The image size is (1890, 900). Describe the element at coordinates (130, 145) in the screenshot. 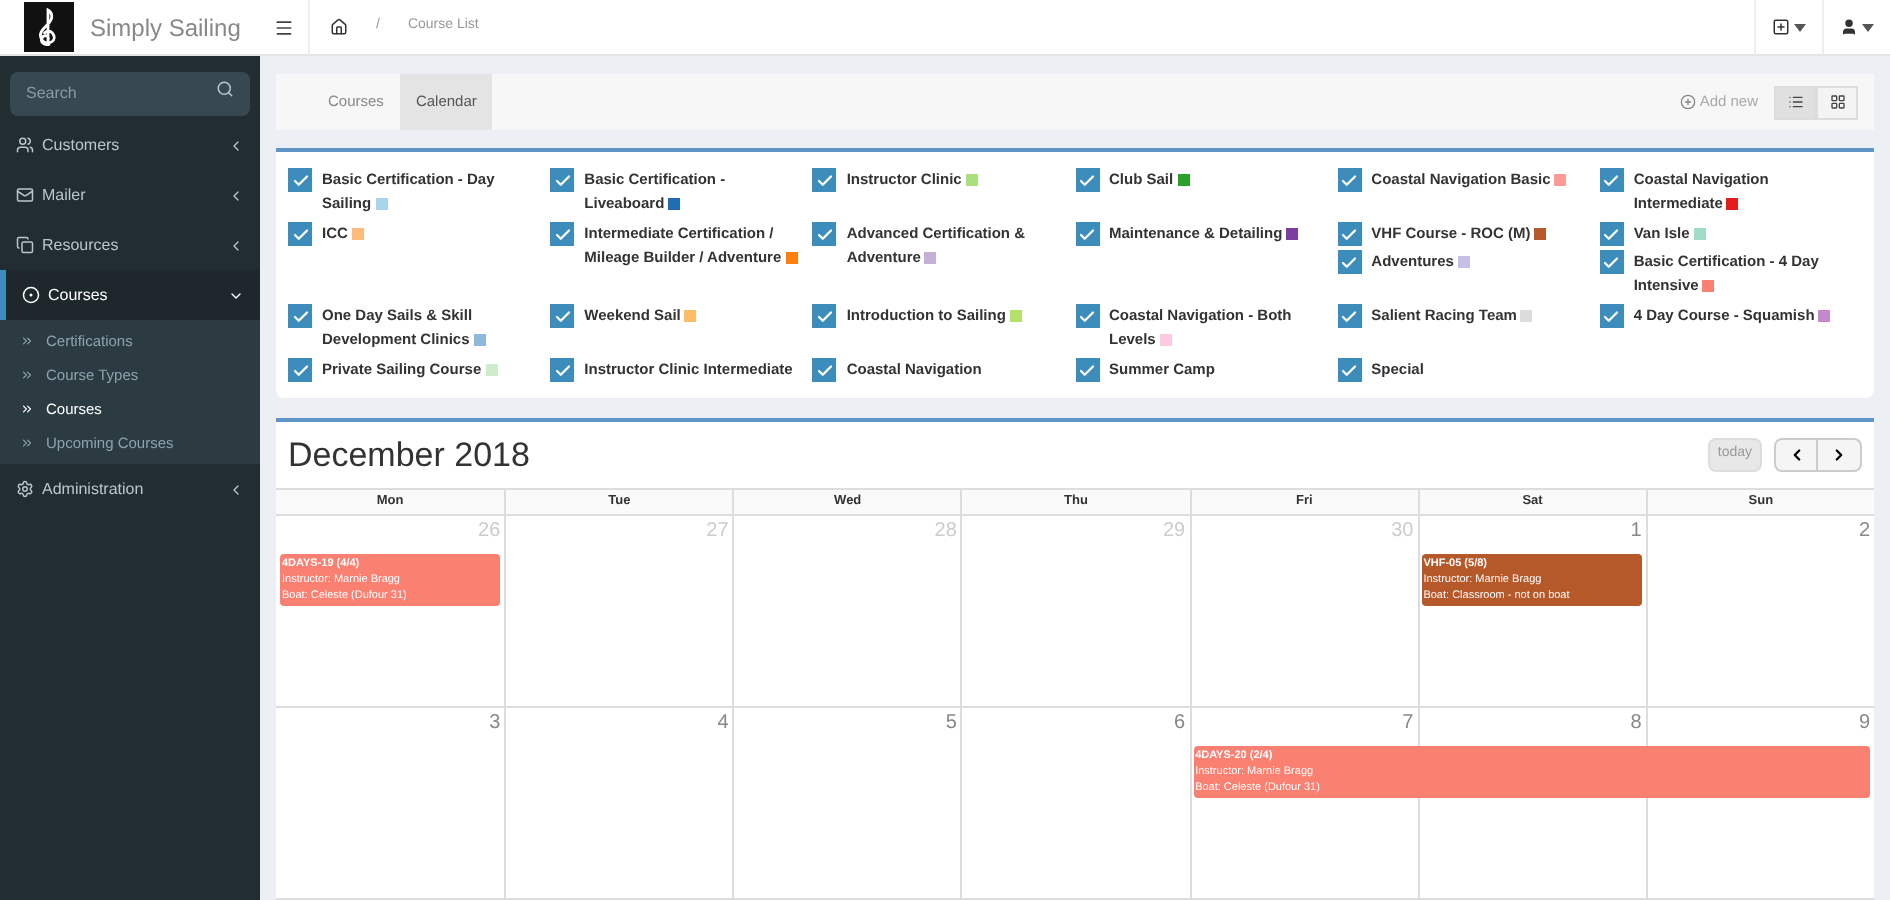

I see `sidebar-item: Customers` at that location.